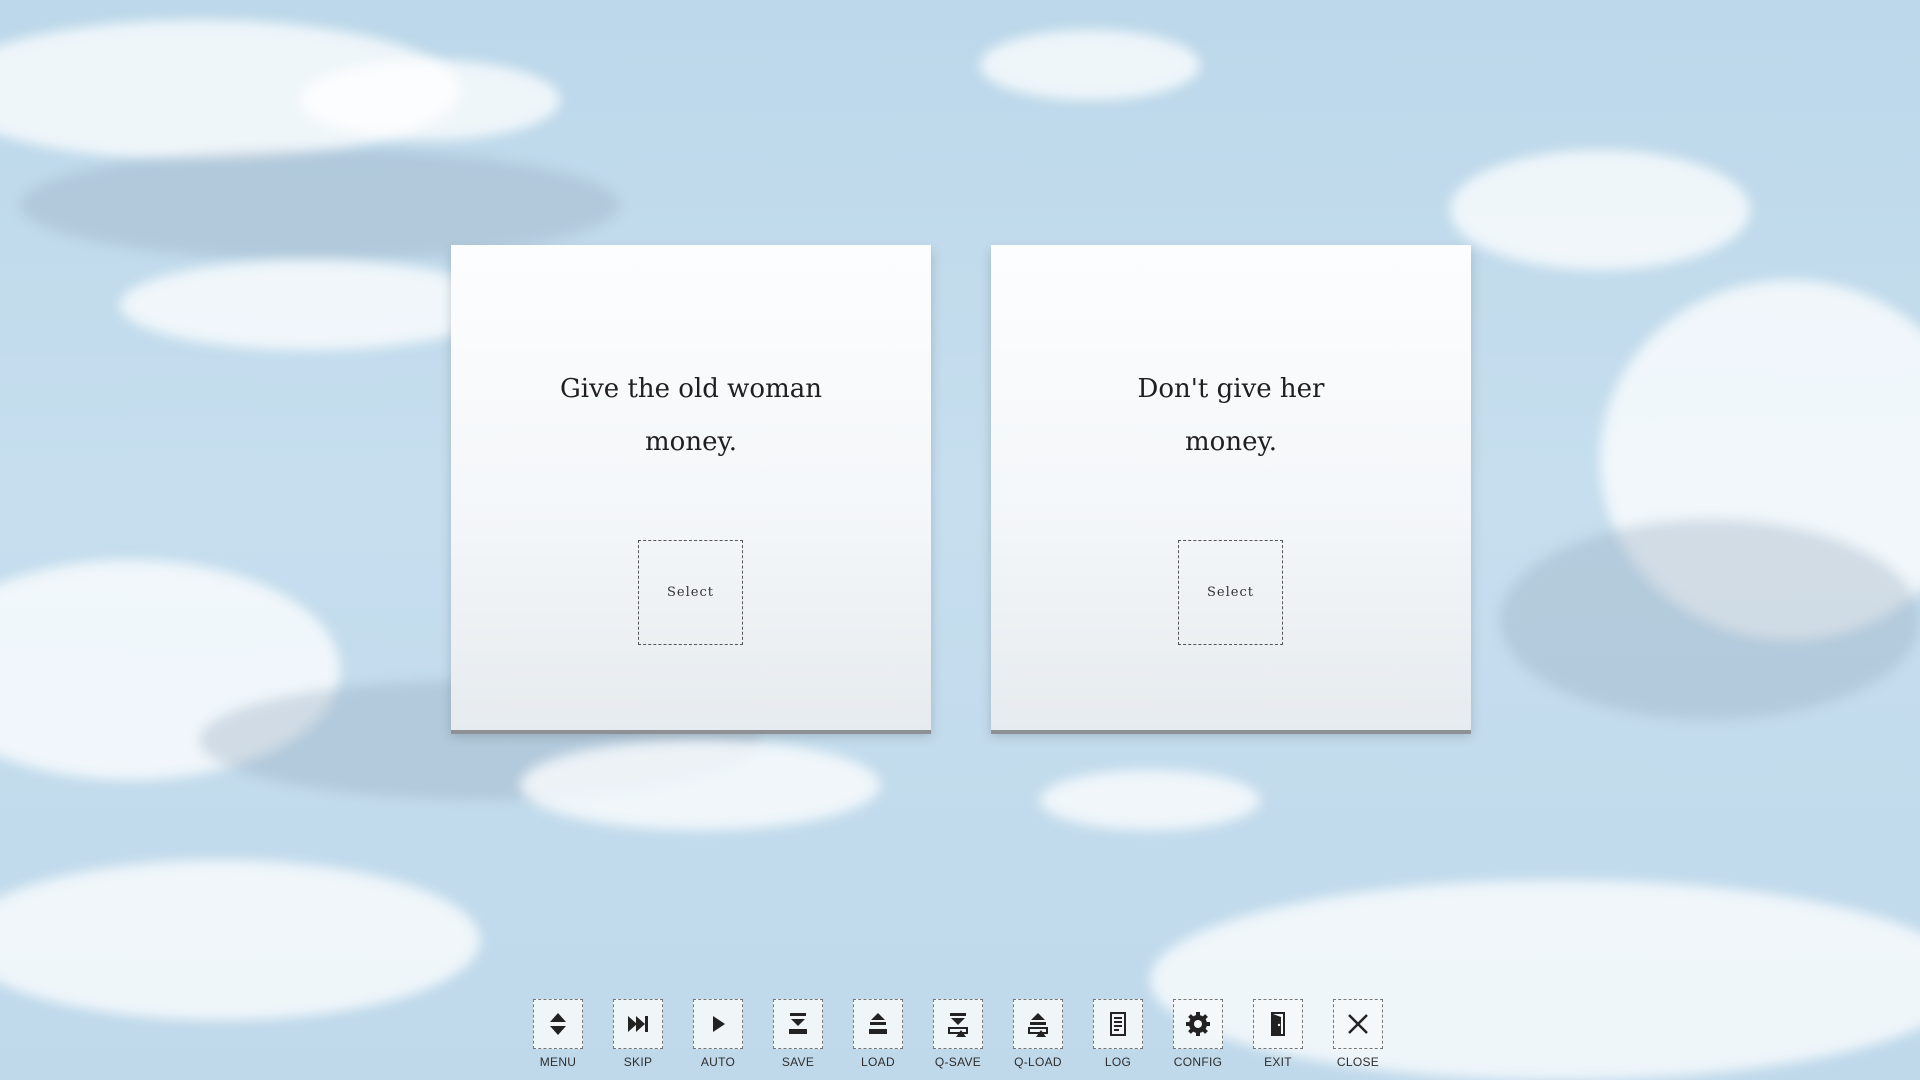 Image resolution: width=1920 pixels, height=1080 pixels. Describe the element at coordinates (1231, 389) in the screenshot. I see `choice-text-line: Don't give her` at that location.